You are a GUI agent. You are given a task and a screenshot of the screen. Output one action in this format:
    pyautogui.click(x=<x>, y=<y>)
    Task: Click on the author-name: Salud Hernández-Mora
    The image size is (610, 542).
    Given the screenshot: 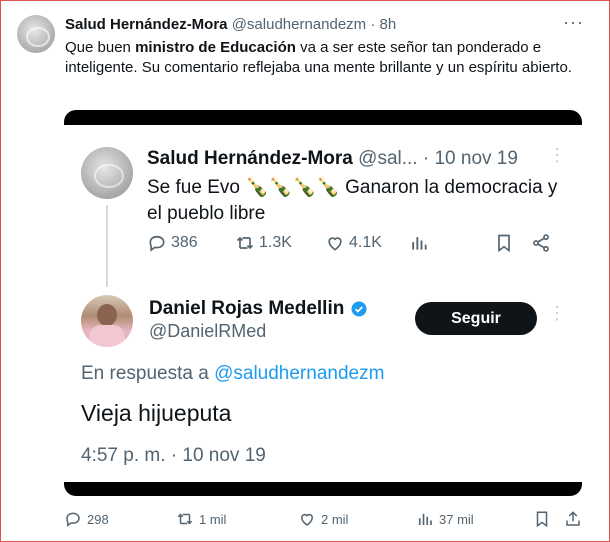 What is the action you would take?
    pyautogui.click(x=146, y=24)
    